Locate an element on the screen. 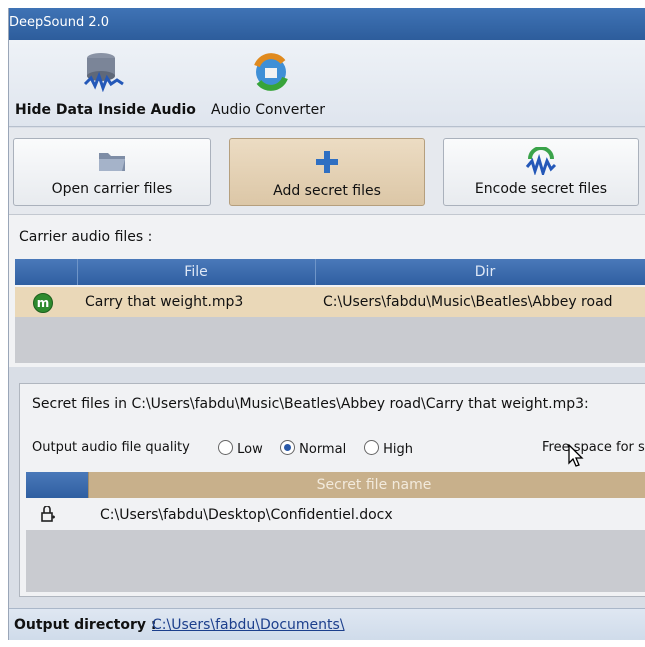 The image size is (645, 647). quality-label: Output audio file quality is located at coordinates (111, 447).